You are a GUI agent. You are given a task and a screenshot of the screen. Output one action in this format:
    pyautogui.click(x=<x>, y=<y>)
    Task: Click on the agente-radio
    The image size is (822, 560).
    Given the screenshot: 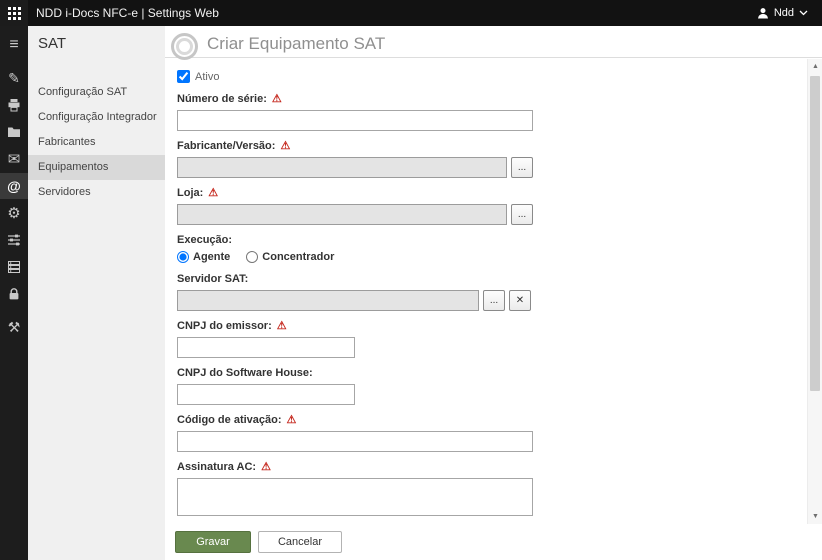 What is the action you would take?
    pyautogui.click(x=183, y=257)
    